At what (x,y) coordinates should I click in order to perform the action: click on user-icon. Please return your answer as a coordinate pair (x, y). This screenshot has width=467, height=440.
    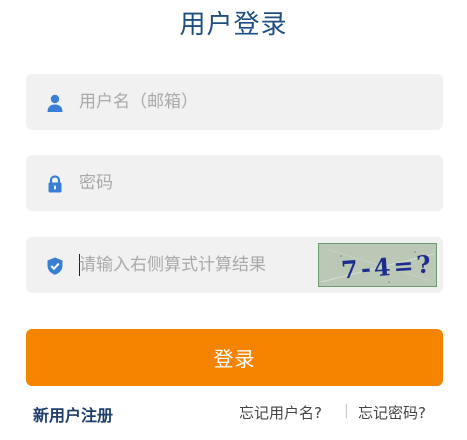
    Looking at the image, I should click on (55, 103).